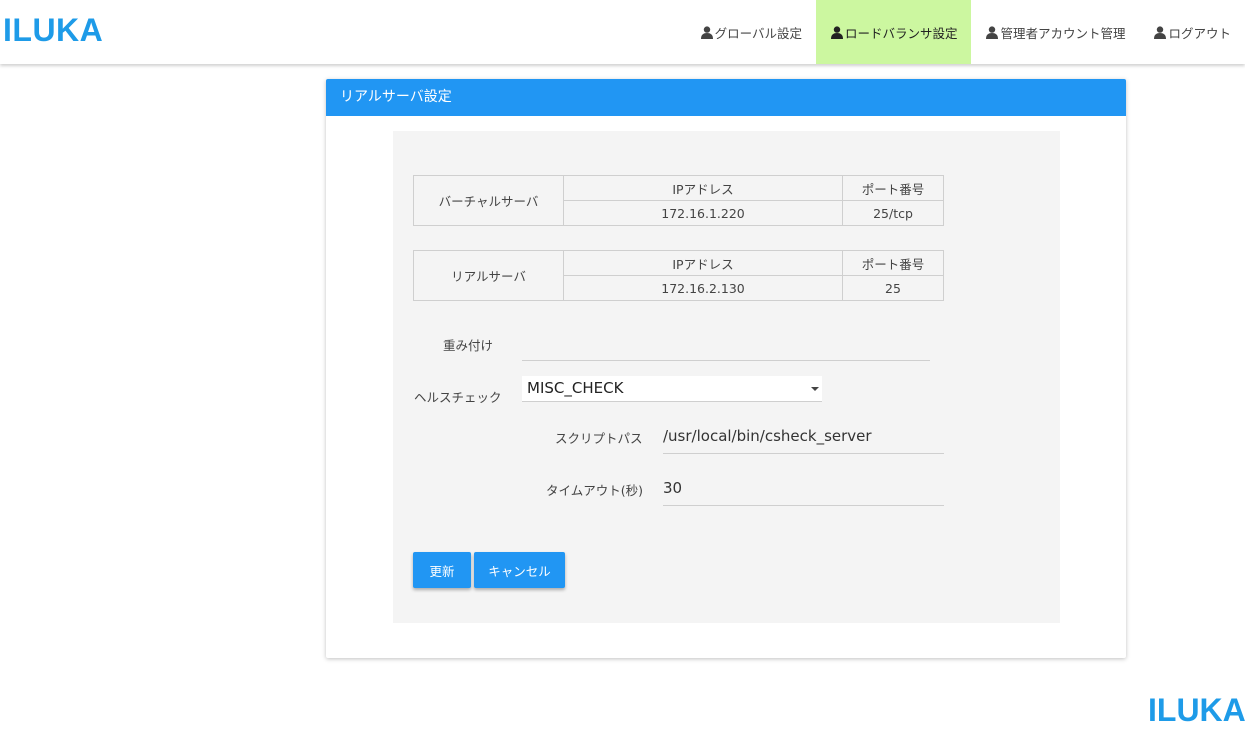 This screenshot has width=1245, height=732. Describe the element at coordinates (53, 30) in the screenshot. I see `brand-logo: ILUKA` at that location.